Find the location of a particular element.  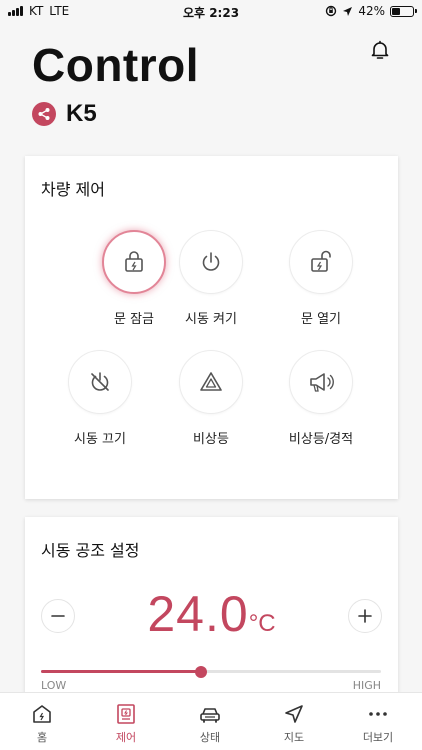

power-icon is located at coordinates (211, 261).